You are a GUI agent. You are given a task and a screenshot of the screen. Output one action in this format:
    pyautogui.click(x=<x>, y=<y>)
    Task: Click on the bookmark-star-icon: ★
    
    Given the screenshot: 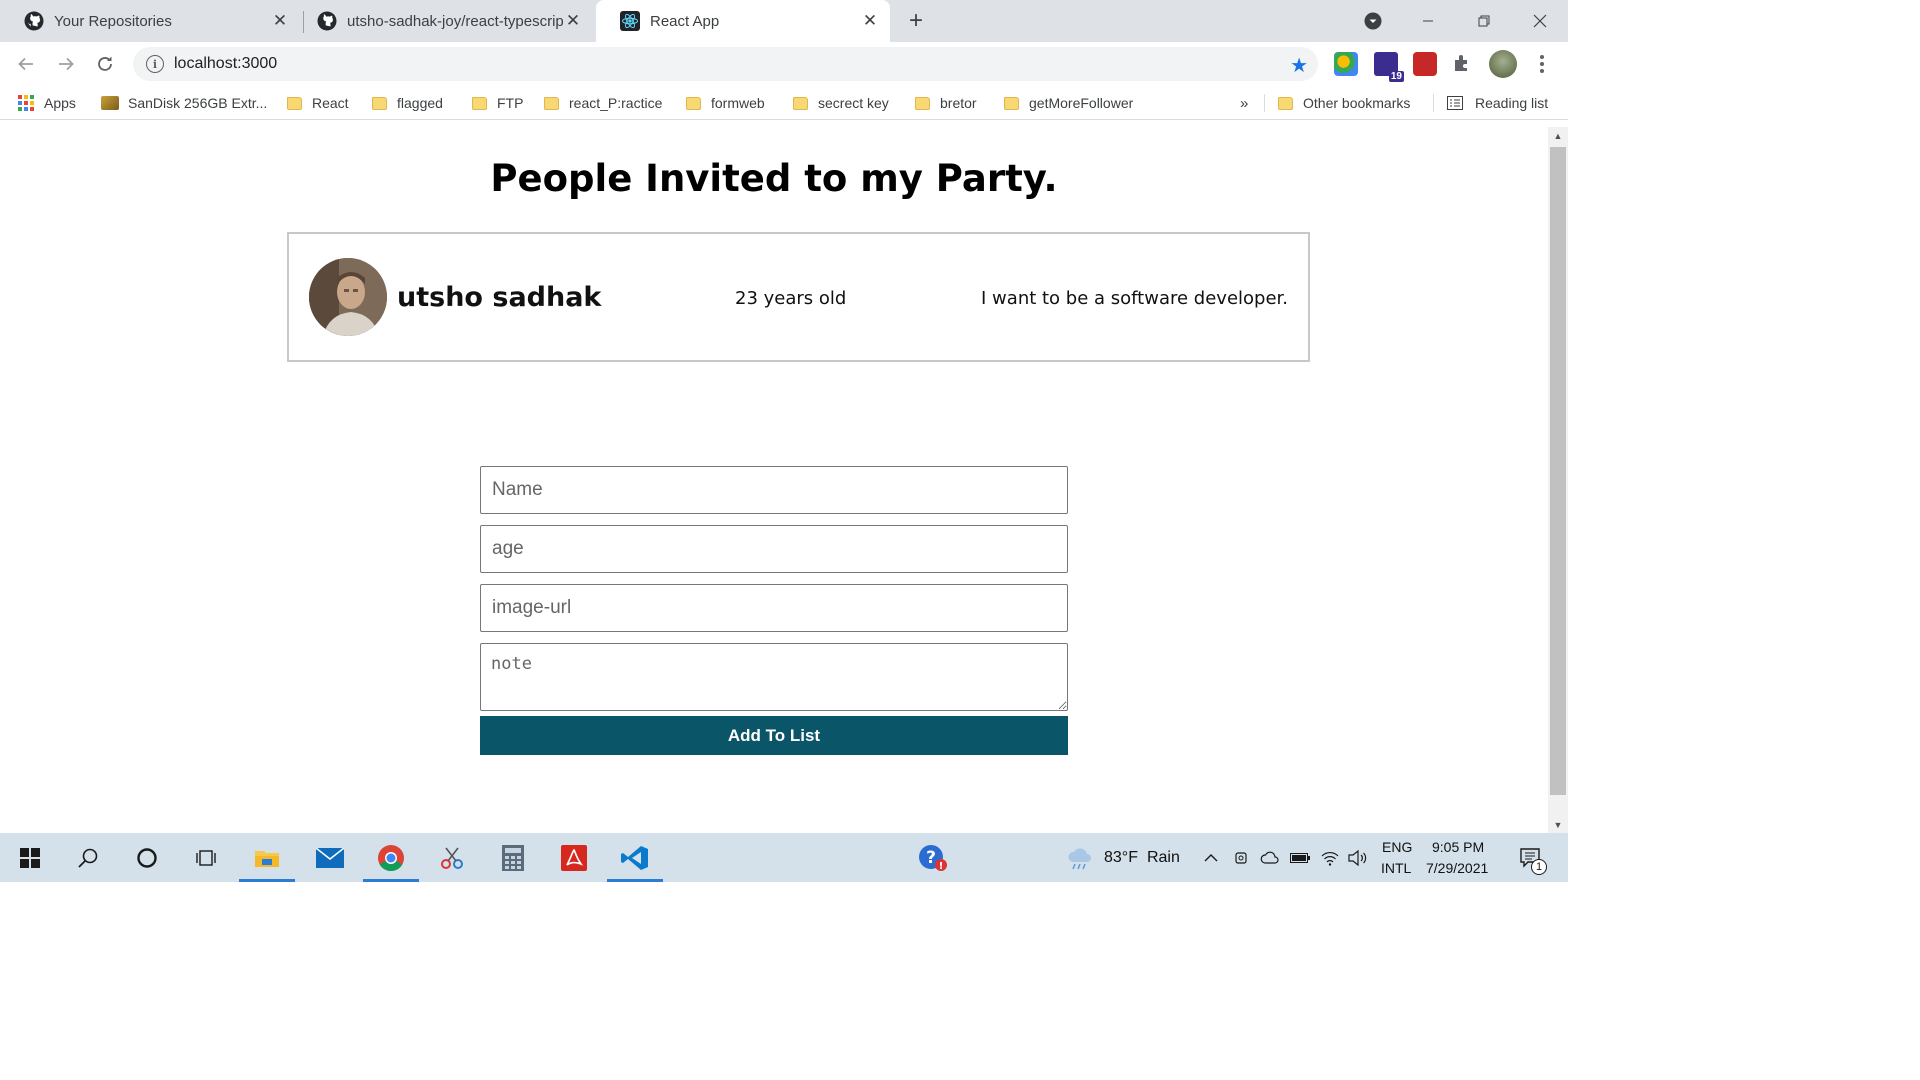 What is the action you would take?
    pyautogui.click(x=1299, y=65)
    